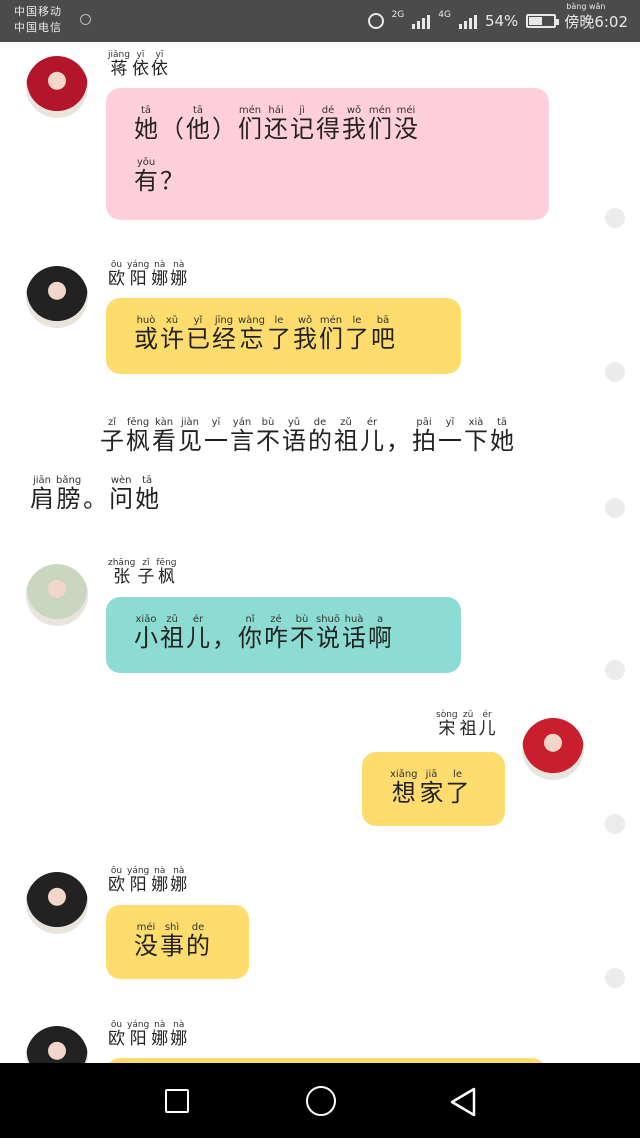 Image resolution: width=640 pixels, height=1138 pixels. I want to click on hanzi: 没, so click(406, 129).